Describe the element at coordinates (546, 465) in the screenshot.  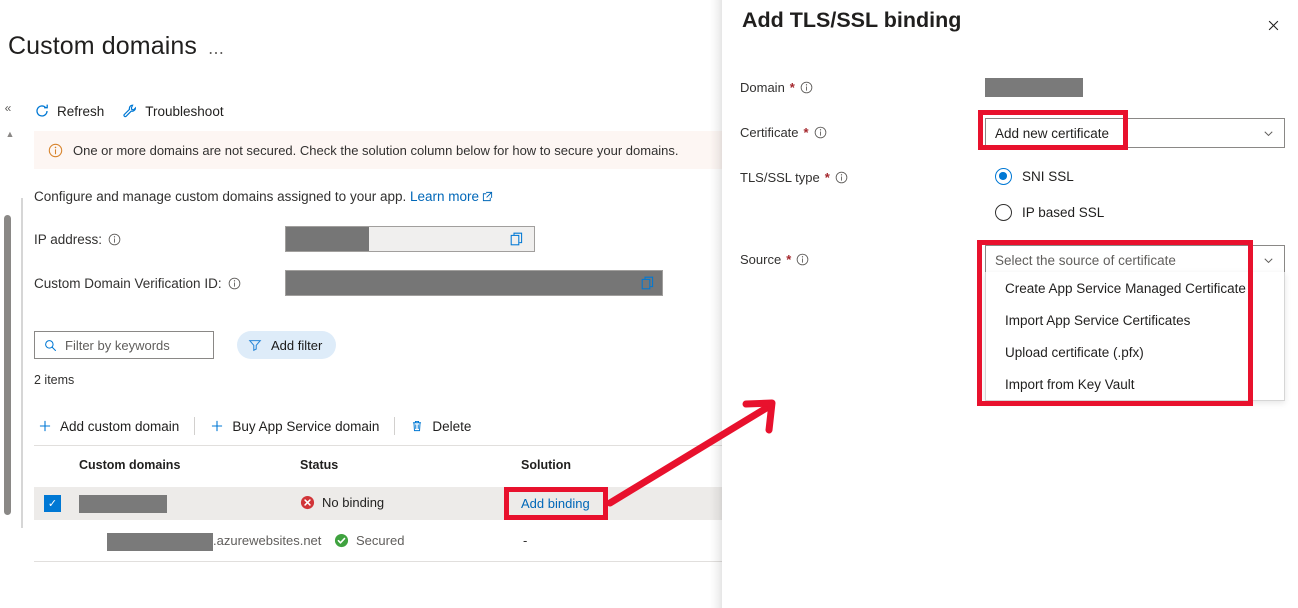
I see `column-header-solution: Solution` at that location.